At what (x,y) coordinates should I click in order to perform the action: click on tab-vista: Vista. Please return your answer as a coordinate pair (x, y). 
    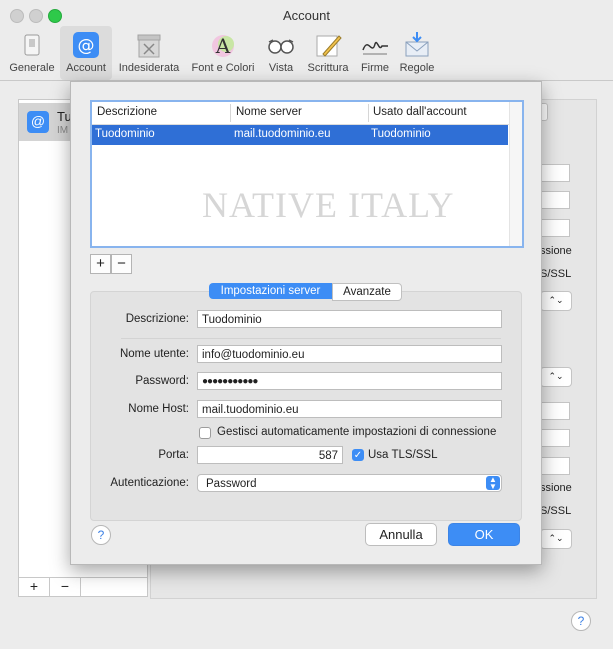
    Looking at the image, I should click on (281, 53).